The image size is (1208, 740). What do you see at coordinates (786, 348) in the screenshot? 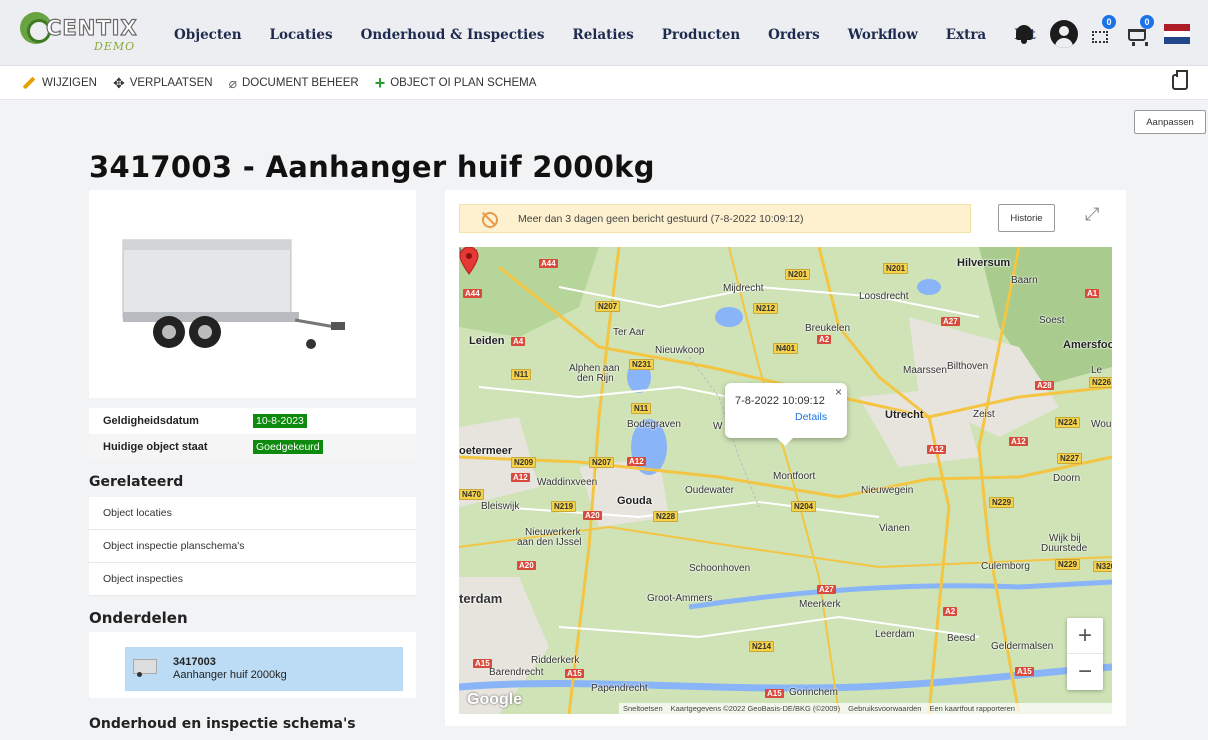
I see `road-shield: N401` at bounding box center [786, 348].